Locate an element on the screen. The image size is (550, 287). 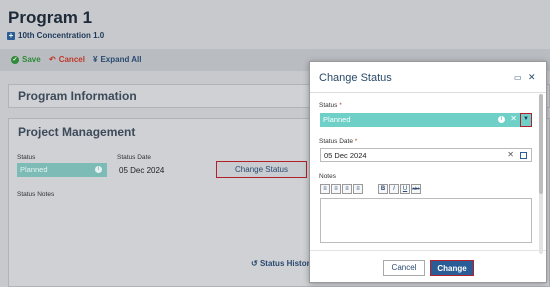
notes-textarea is located at coordinates (426, 220).